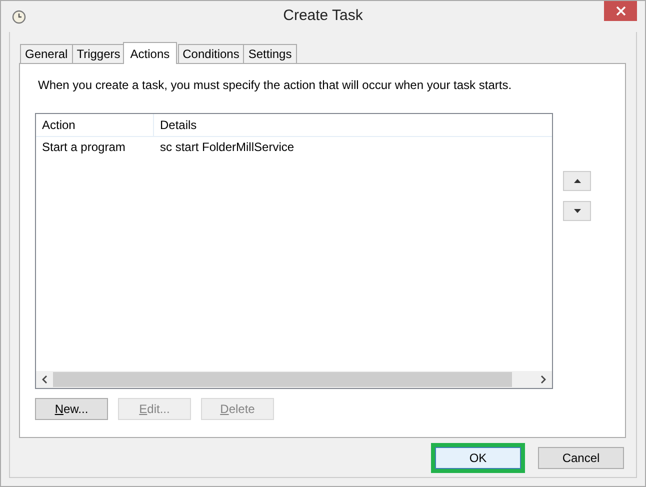 This screenshot has height=487, width=646. I want to click on dialog-button: OK, so click(478, 458).